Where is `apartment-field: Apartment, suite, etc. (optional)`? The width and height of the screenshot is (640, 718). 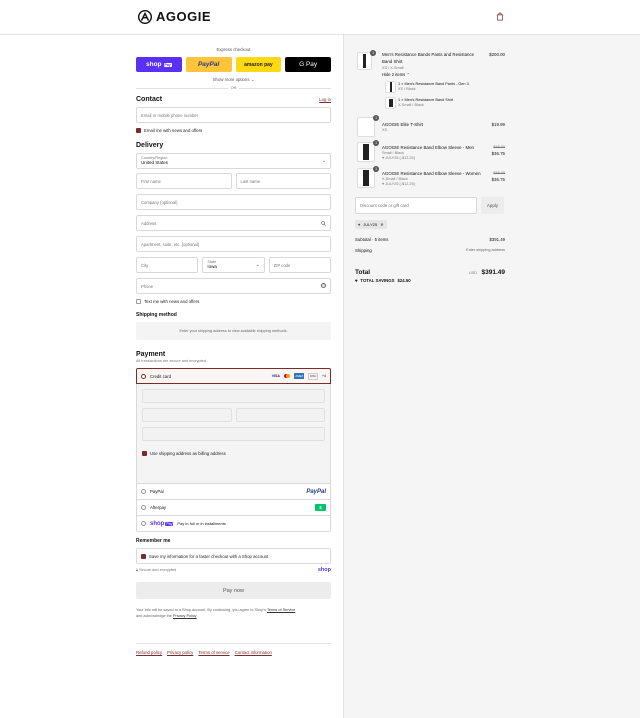 apartment-field: Apartment, suite, etc. (optional) is located at coordinates (233, 244).